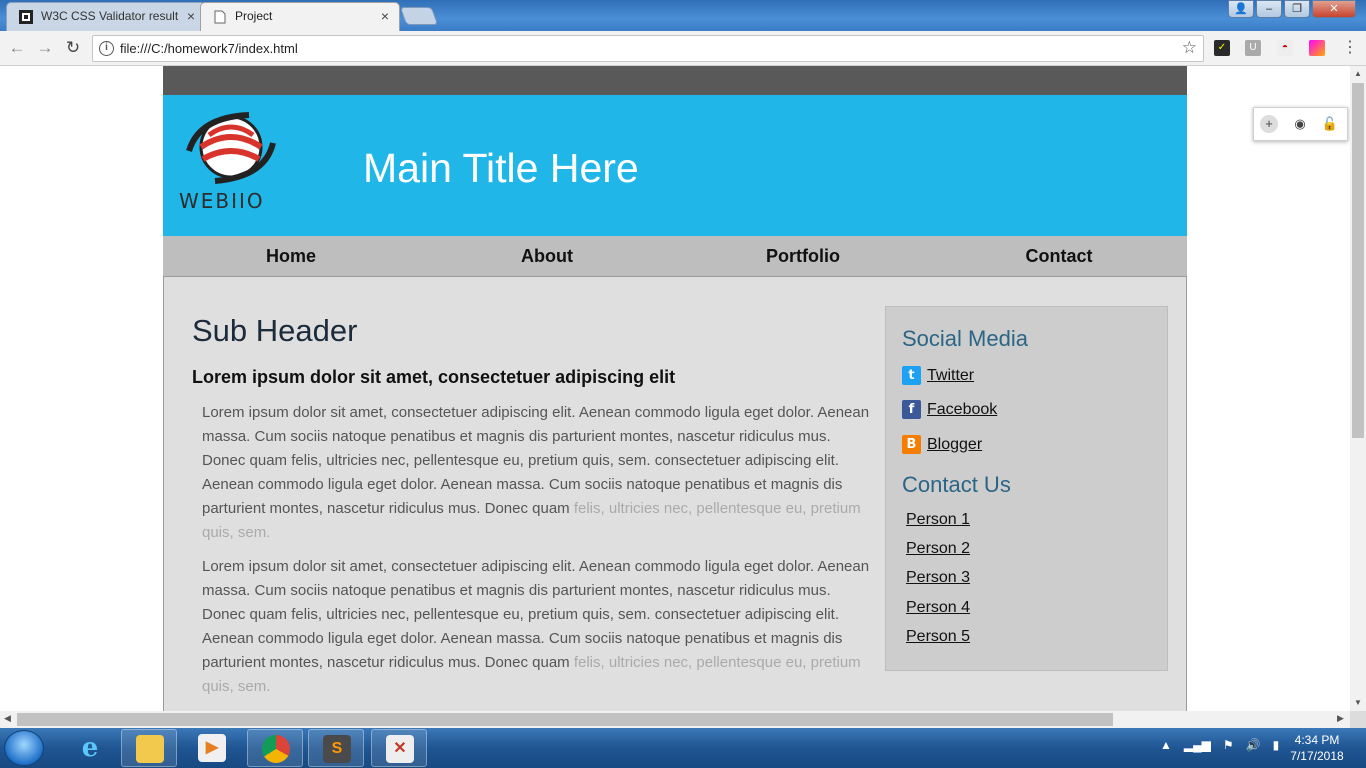 This screenshot has height=768, width=1366. Describe the element at coordinates (962, 409) in the screenshot. I see `social-link-label: Facebook` at that location.